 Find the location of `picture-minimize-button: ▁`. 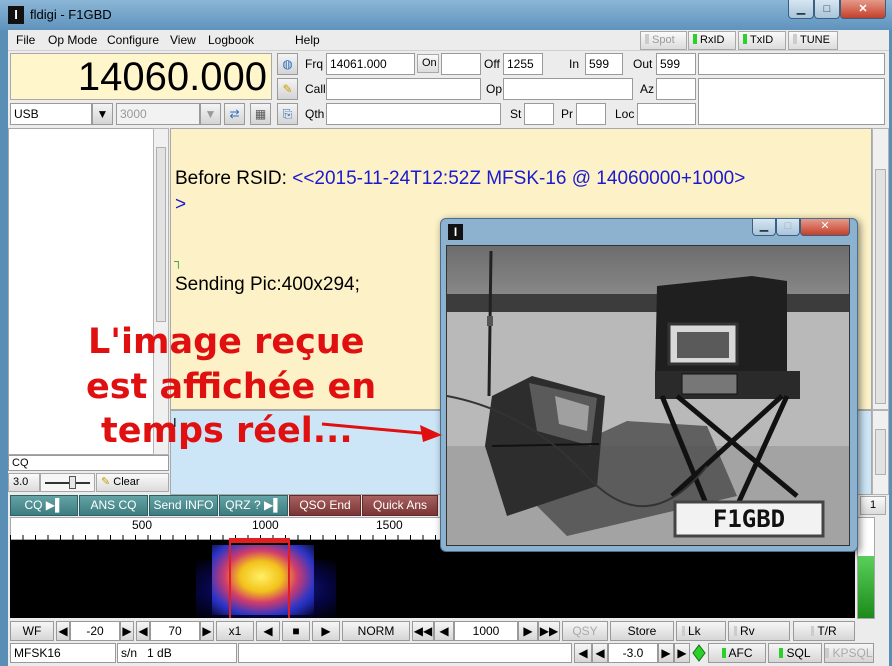

picture-minimize-button: ▁ is located at coordinates (764, 227).